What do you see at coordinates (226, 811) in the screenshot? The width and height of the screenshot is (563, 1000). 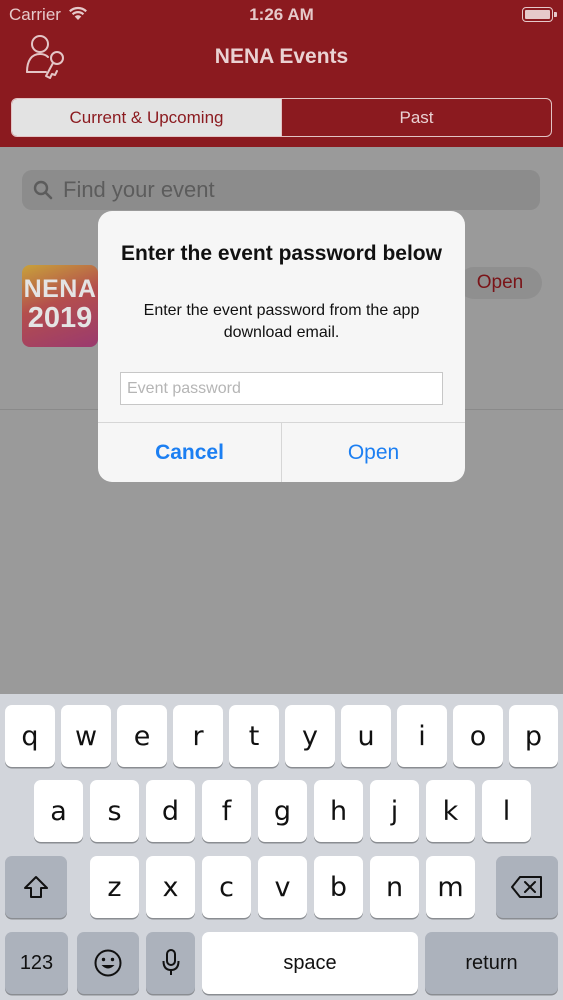 I see `key-f: f` at bounding box center [226, 811].